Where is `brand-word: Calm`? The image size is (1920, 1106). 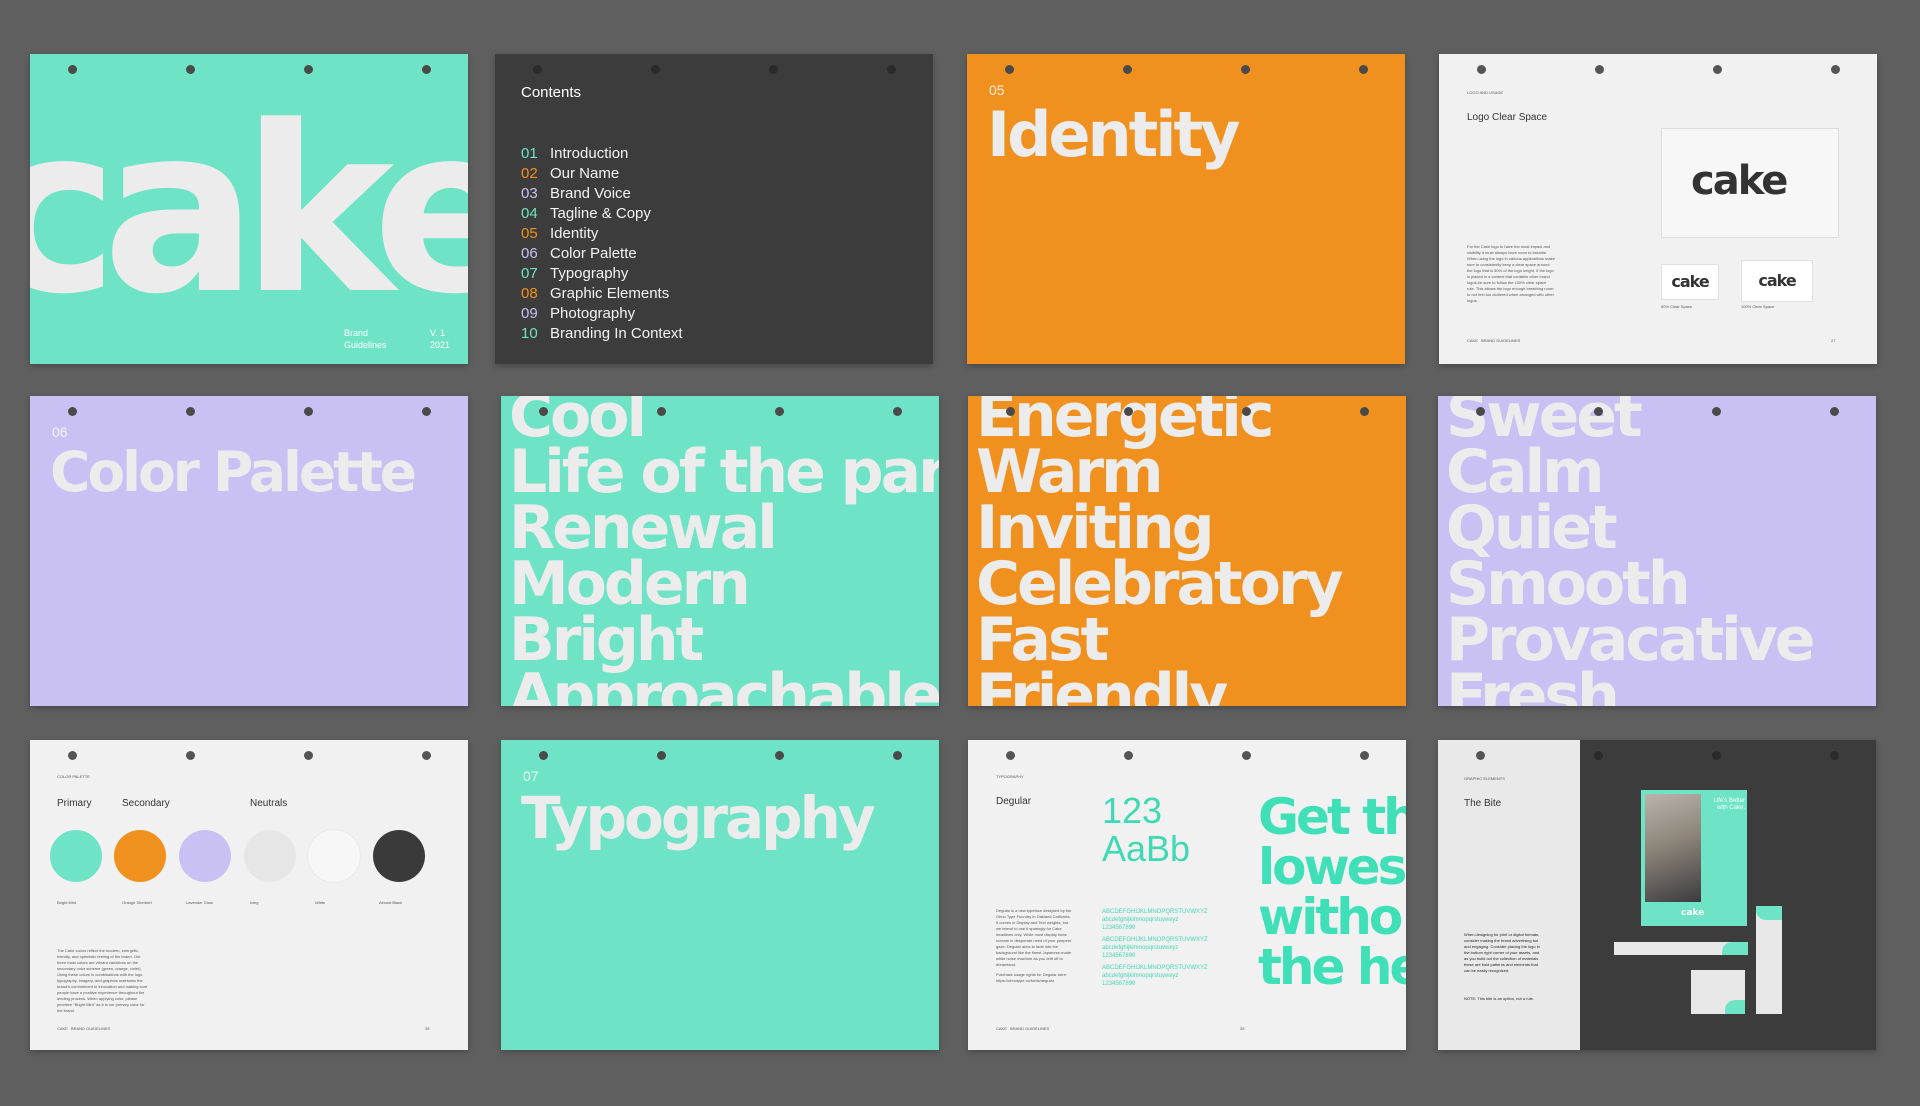 brand-word: Calm is located at coordinates (1525, 472).